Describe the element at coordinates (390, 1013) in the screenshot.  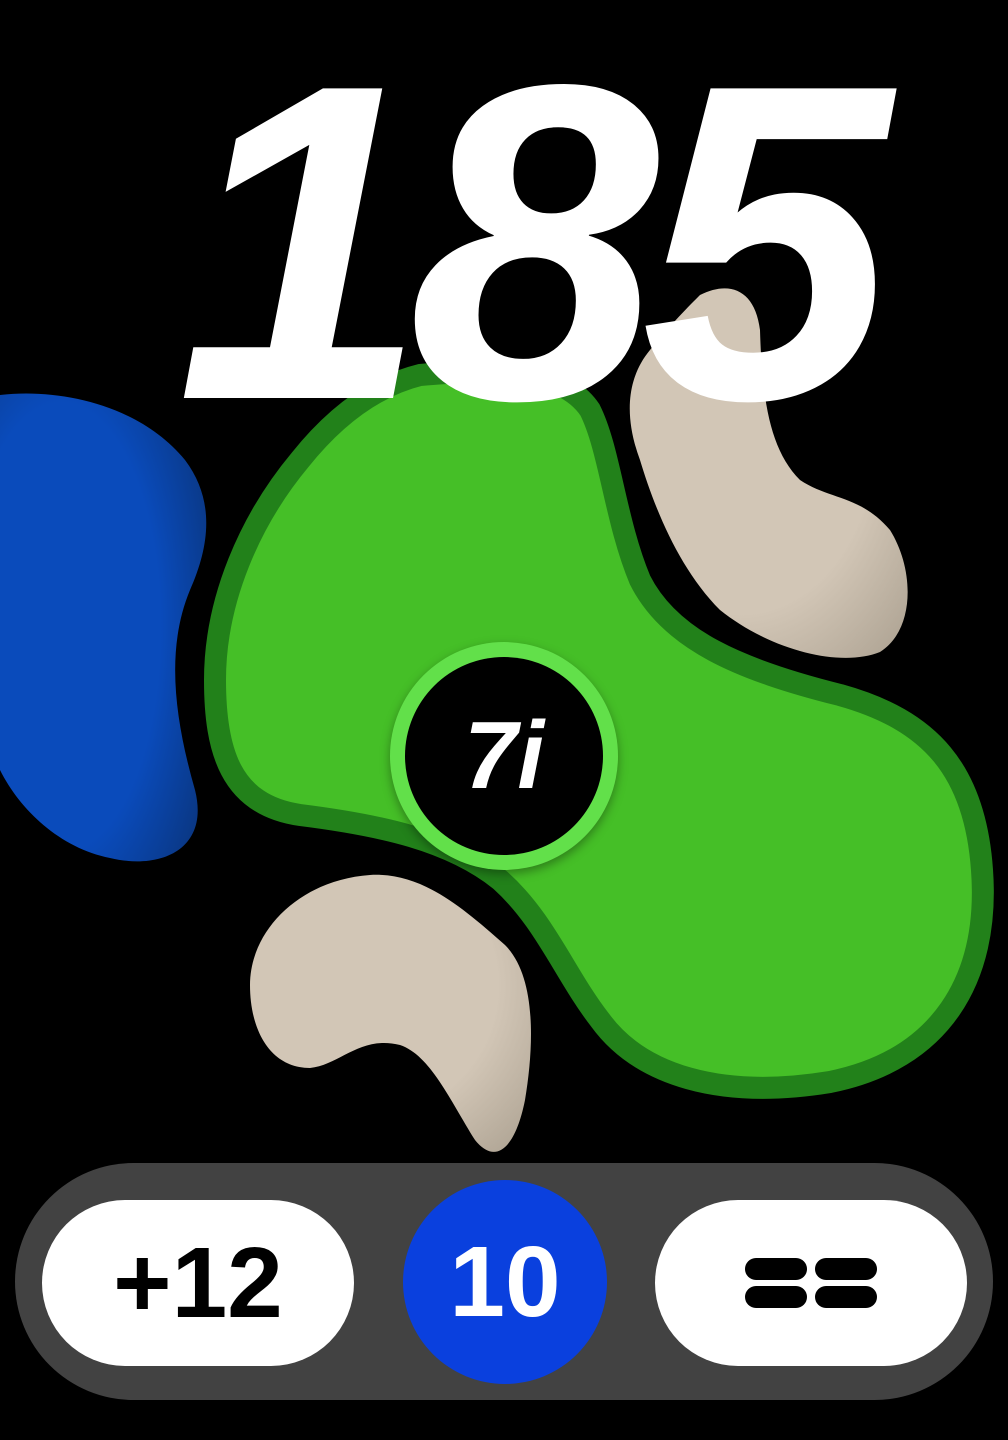
I see `bunker-bottom` at that location.